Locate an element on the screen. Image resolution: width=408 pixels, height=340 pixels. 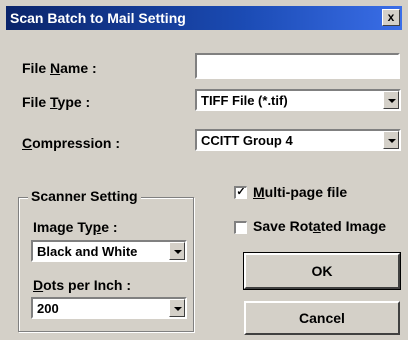
compression-dropdown-icon is located at coordinates (391, 140).